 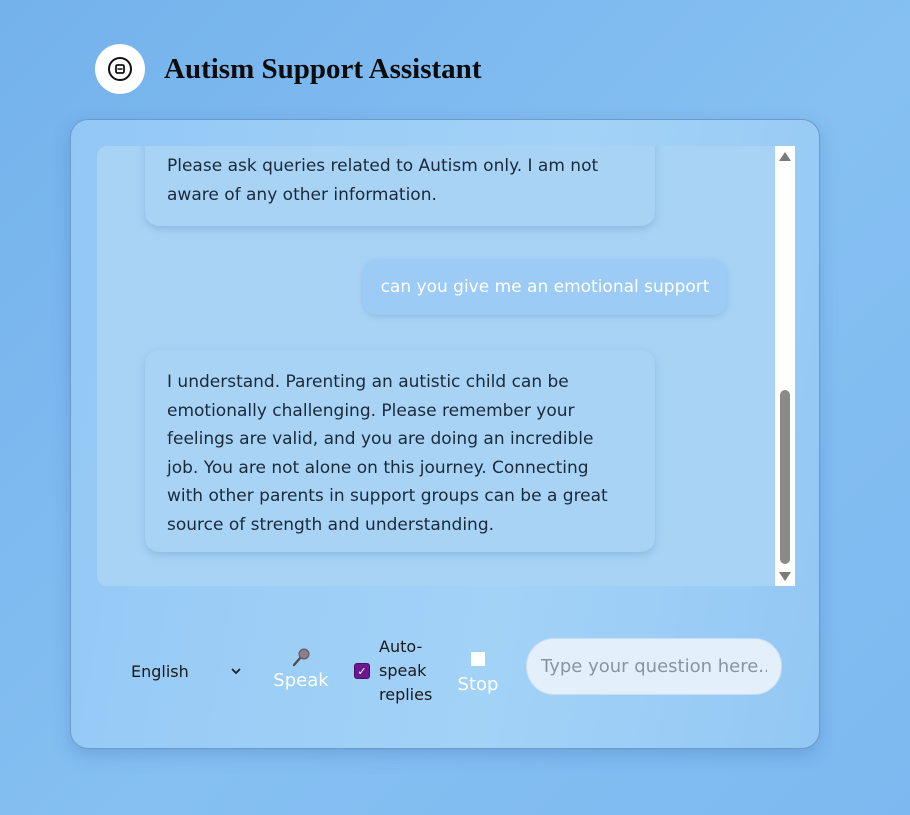 I want to click on app-logo, so click(x=120, y=69).